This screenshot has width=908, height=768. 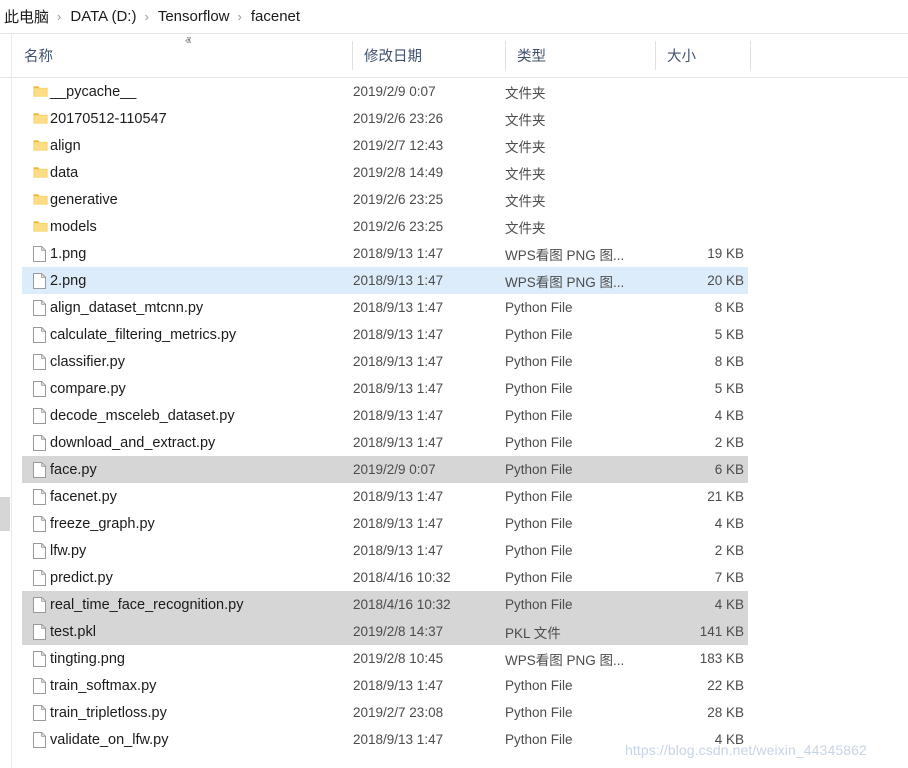 What do you see at coordinates (88, 388) in the screenshot?
I see `file-name-cell: compare.py` at bounding box center [88, 388].